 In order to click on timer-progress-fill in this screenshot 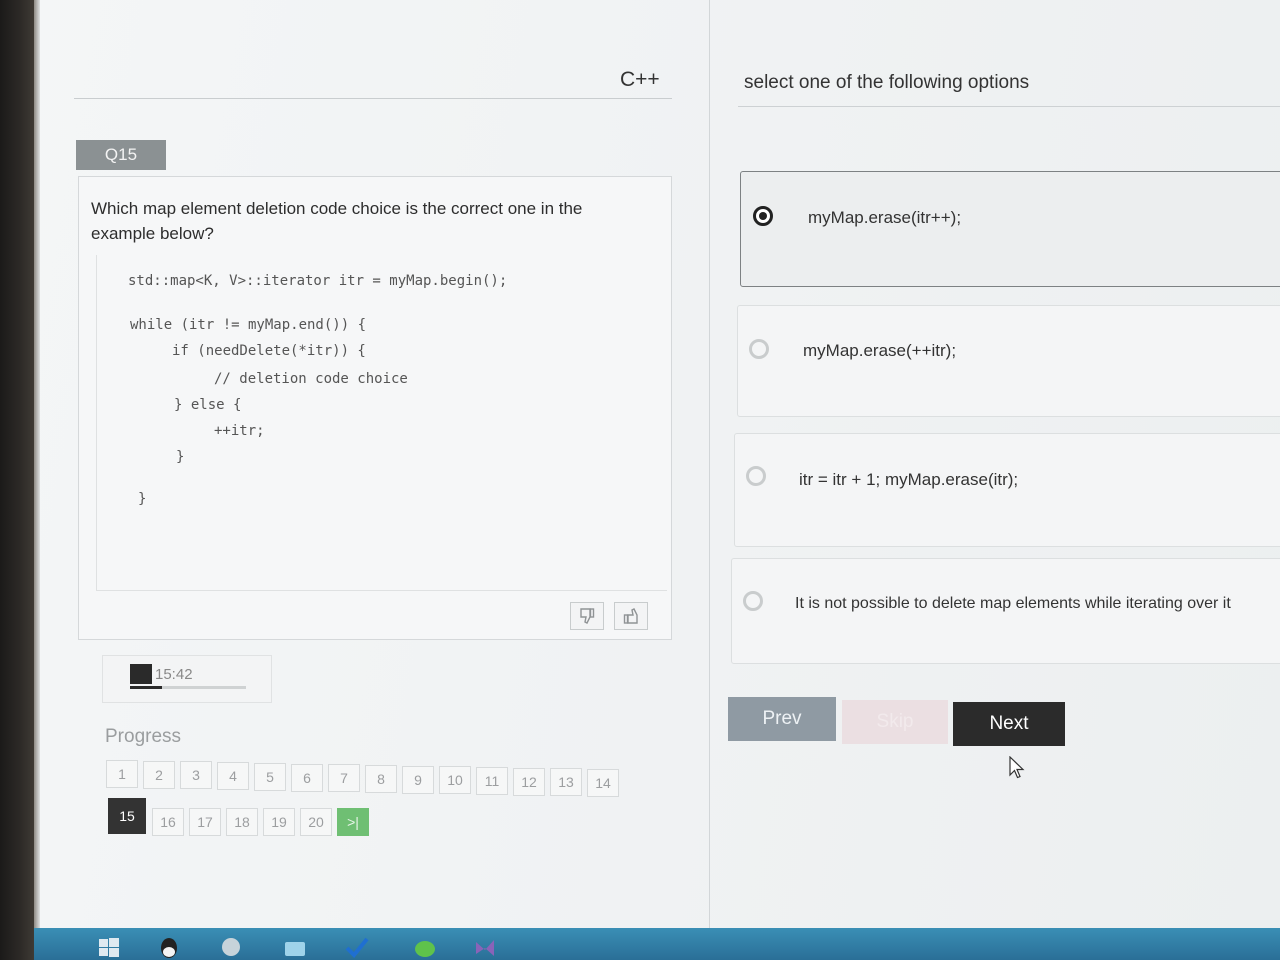, I will do `click(146, 687)`.